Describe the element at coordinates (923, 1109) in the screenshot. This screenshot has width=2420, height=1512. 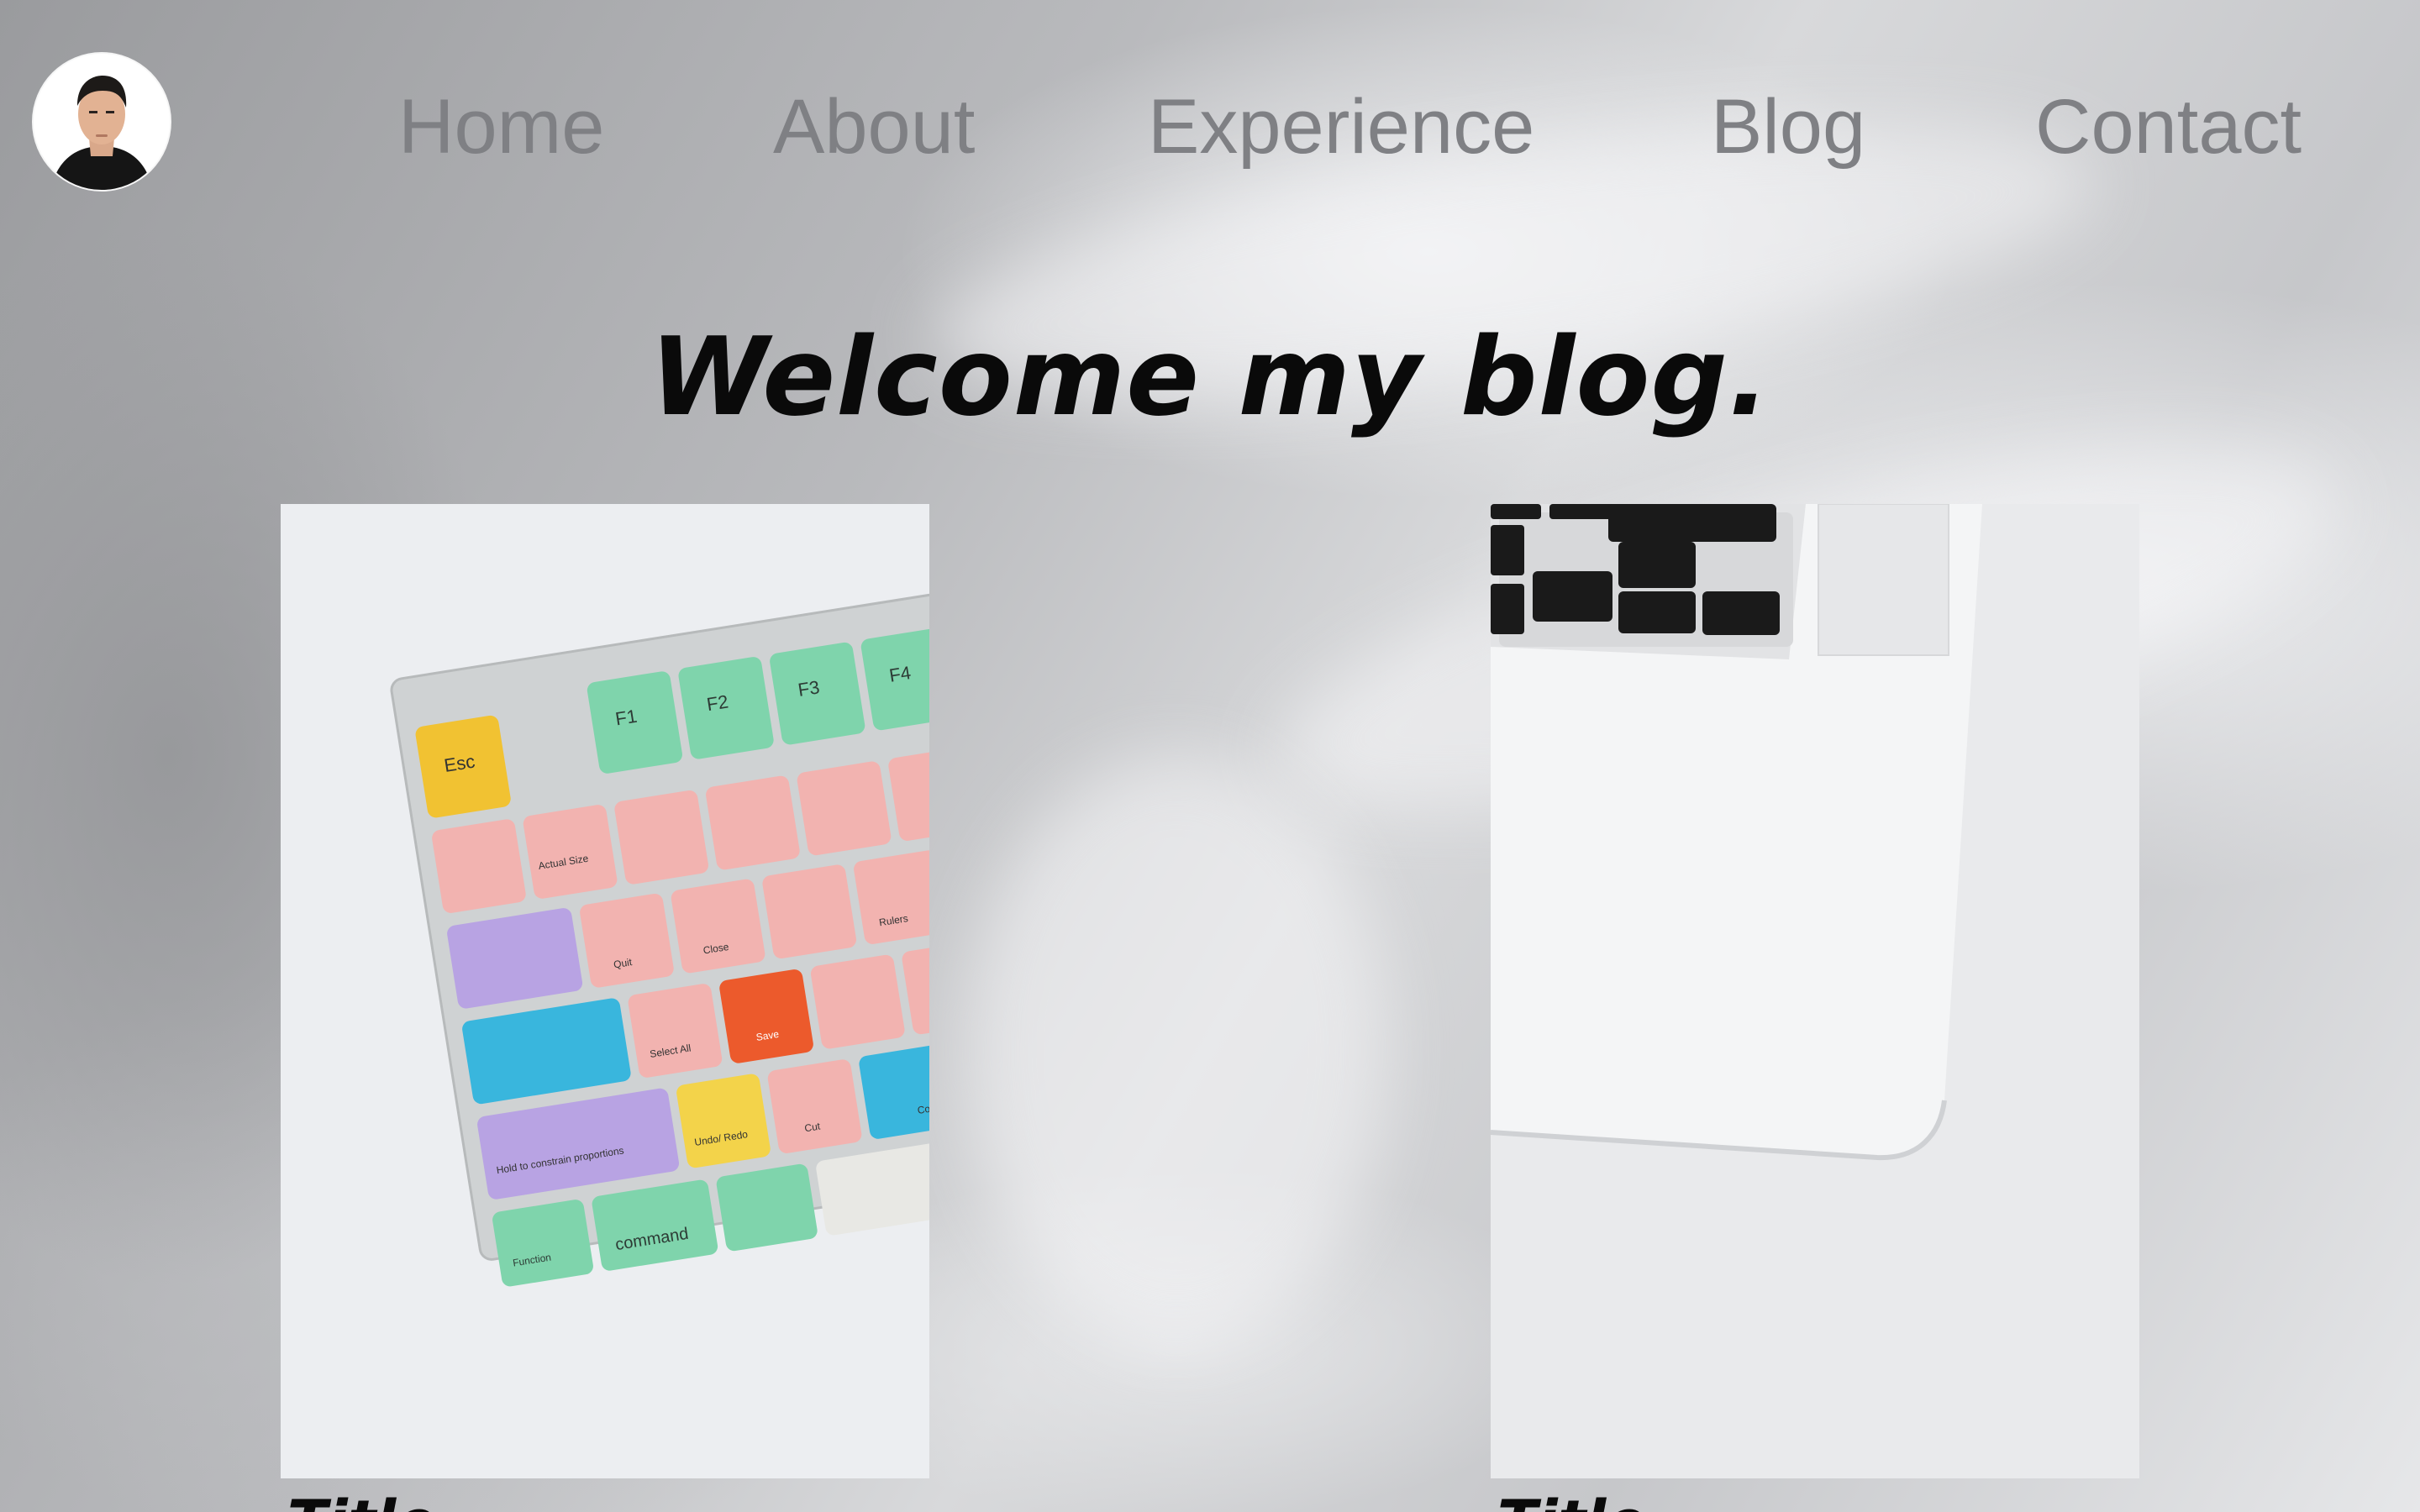
I see `keycap-copy-label: Cop` at that location.